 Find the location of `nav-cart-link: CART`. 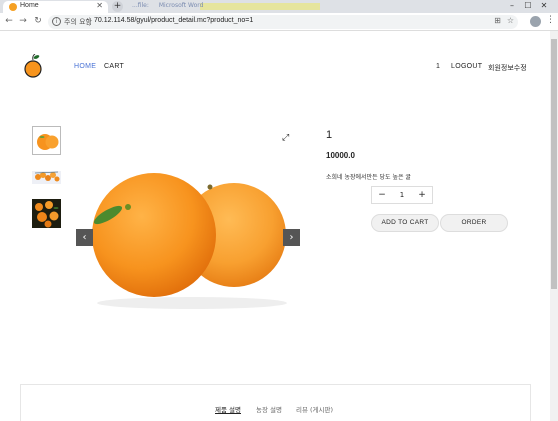

nav-cart-link: CART is located at coordinates (114, 66).